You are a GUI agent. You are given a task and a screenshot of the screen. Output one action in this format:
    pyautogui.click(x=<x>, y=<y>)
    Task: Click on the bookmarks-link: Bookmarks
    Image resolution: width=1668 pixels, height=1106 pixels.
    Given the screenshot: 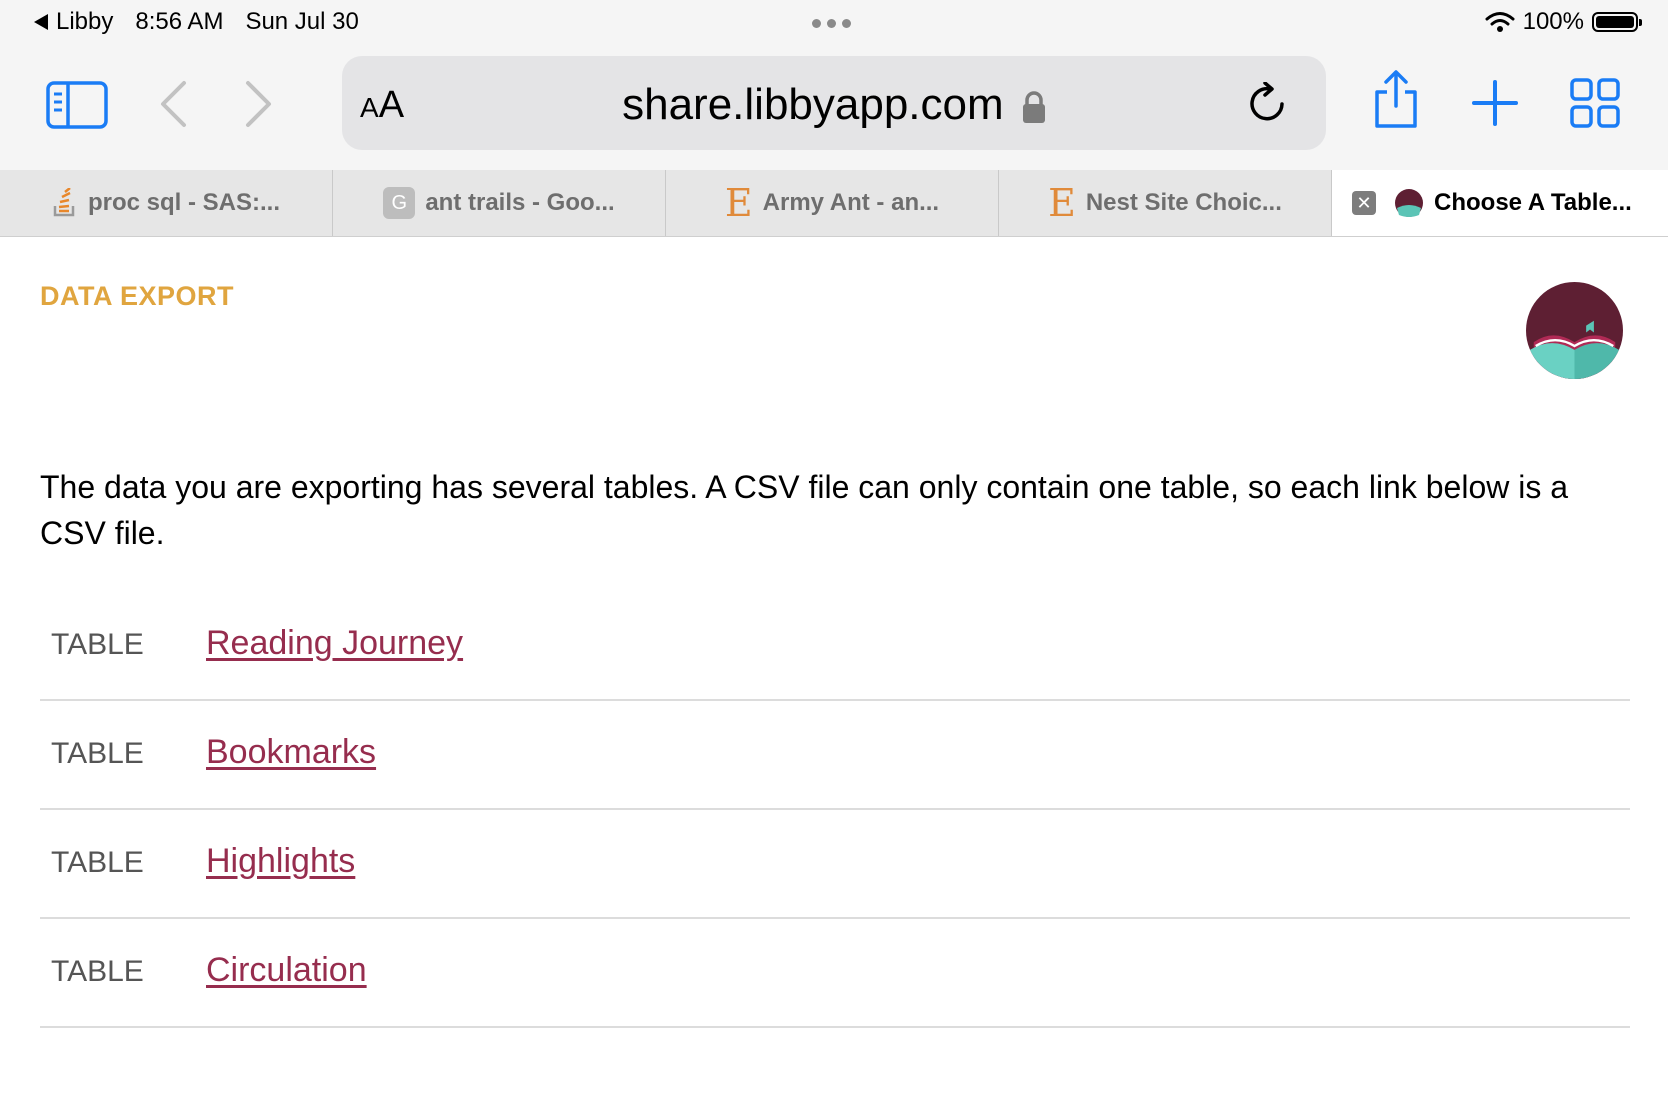 What is the action you would take?
    pyautogui.click(x=291, y=752)
    